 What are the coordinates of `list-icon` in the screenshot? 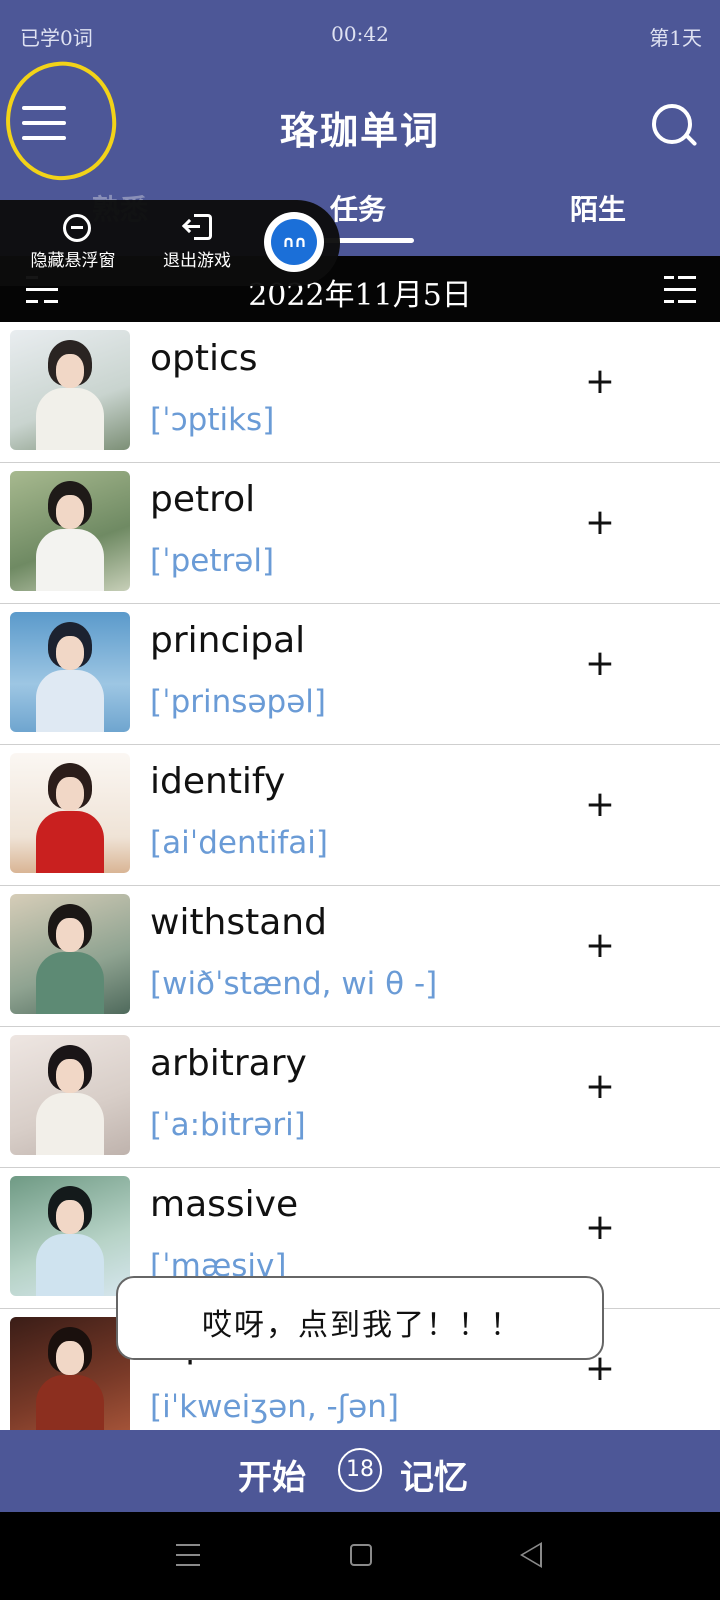 It's located at (680, 290).